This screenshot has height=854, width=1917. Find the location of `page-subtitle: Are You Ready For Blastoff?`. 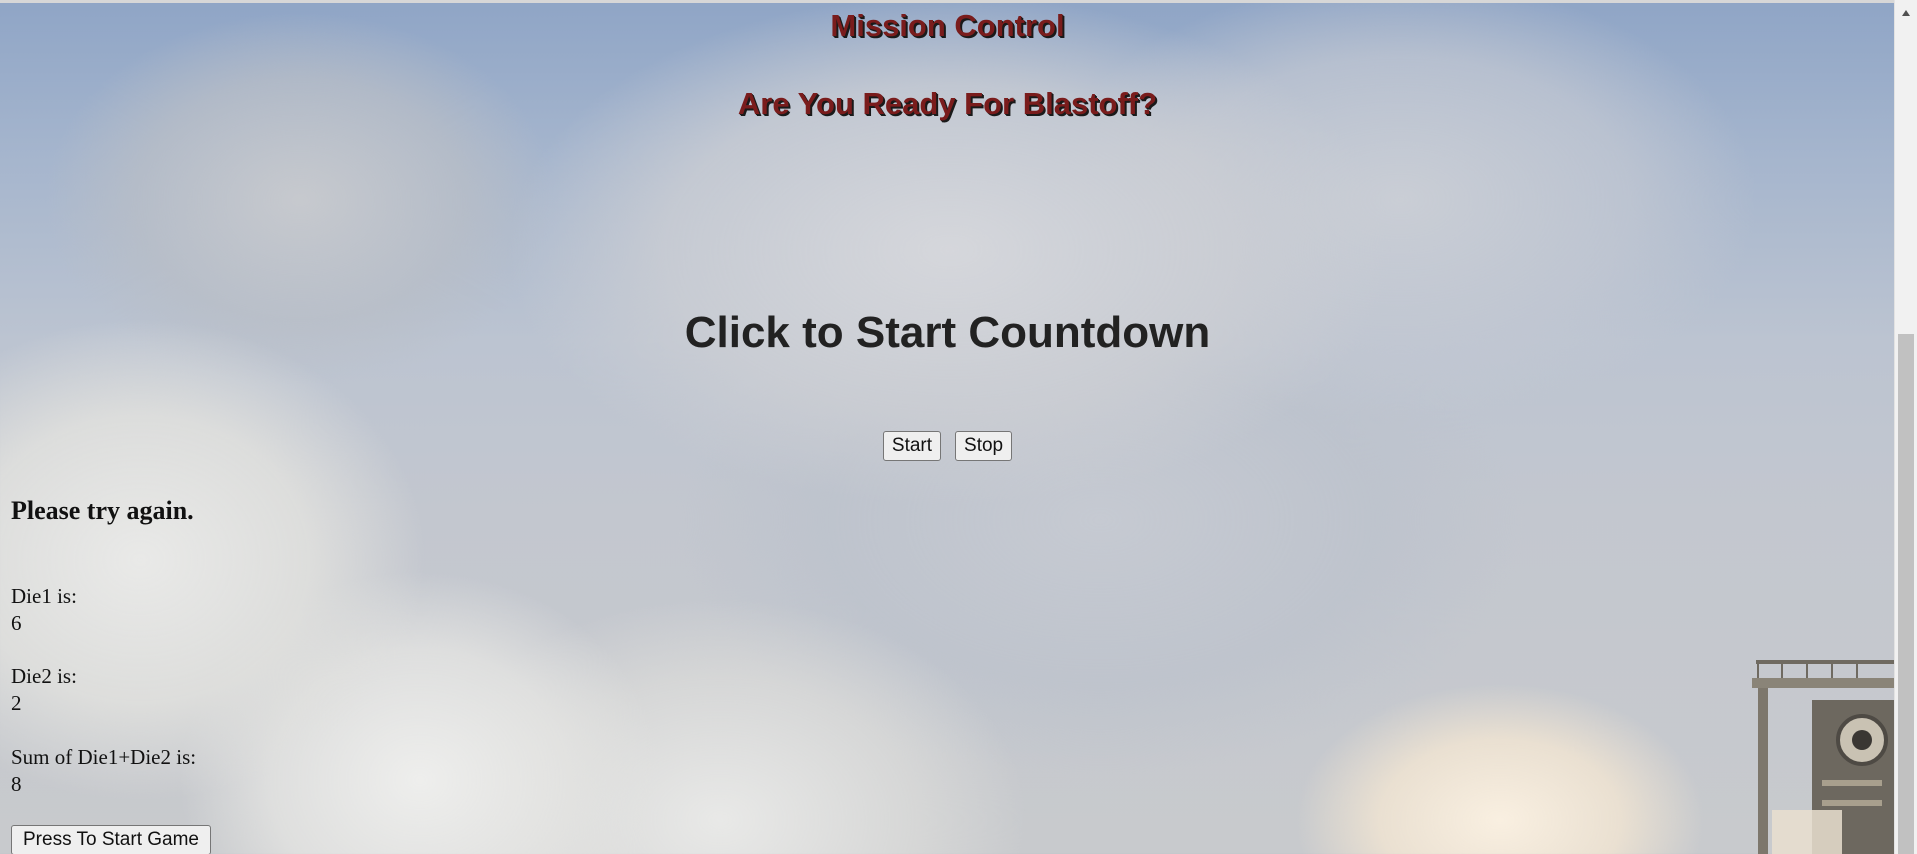

page-subtitle: Are You Ready For Blastoff? is located at coordinates (947, 103).